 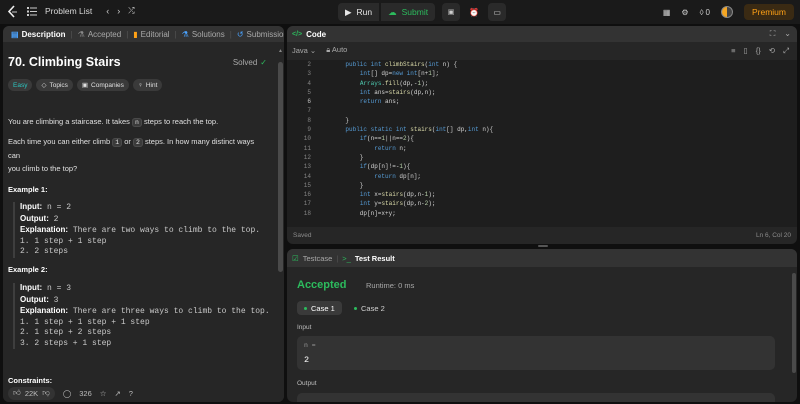 What do you see at coordinates (667, 12) in the screenshot?
I see `layout-grid-icon: ▦` at bounding box center [667, 12].